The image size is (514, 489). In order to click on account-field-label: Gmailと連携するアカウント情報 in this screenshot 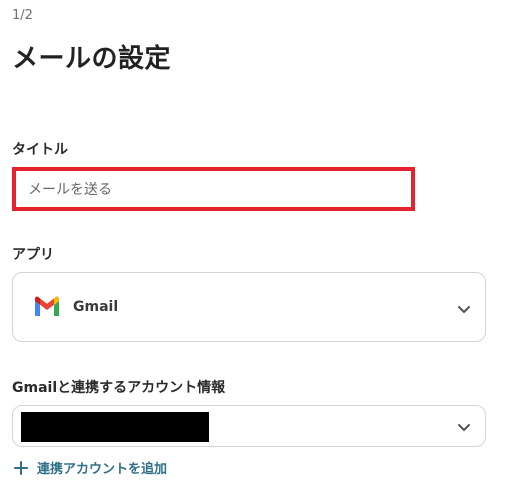, I will do `click(119, 388)`.